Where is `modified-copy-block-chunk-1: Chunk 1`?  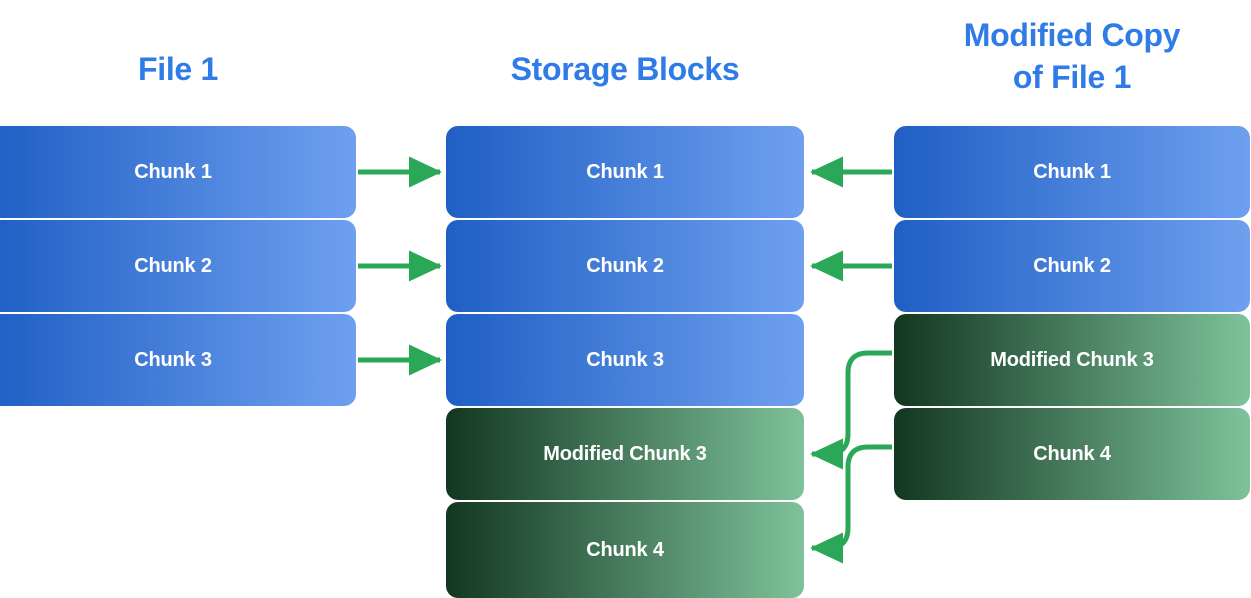
modified-copy-block-chunk-1: Chunk 1 is located at coordinates (1072, 172).